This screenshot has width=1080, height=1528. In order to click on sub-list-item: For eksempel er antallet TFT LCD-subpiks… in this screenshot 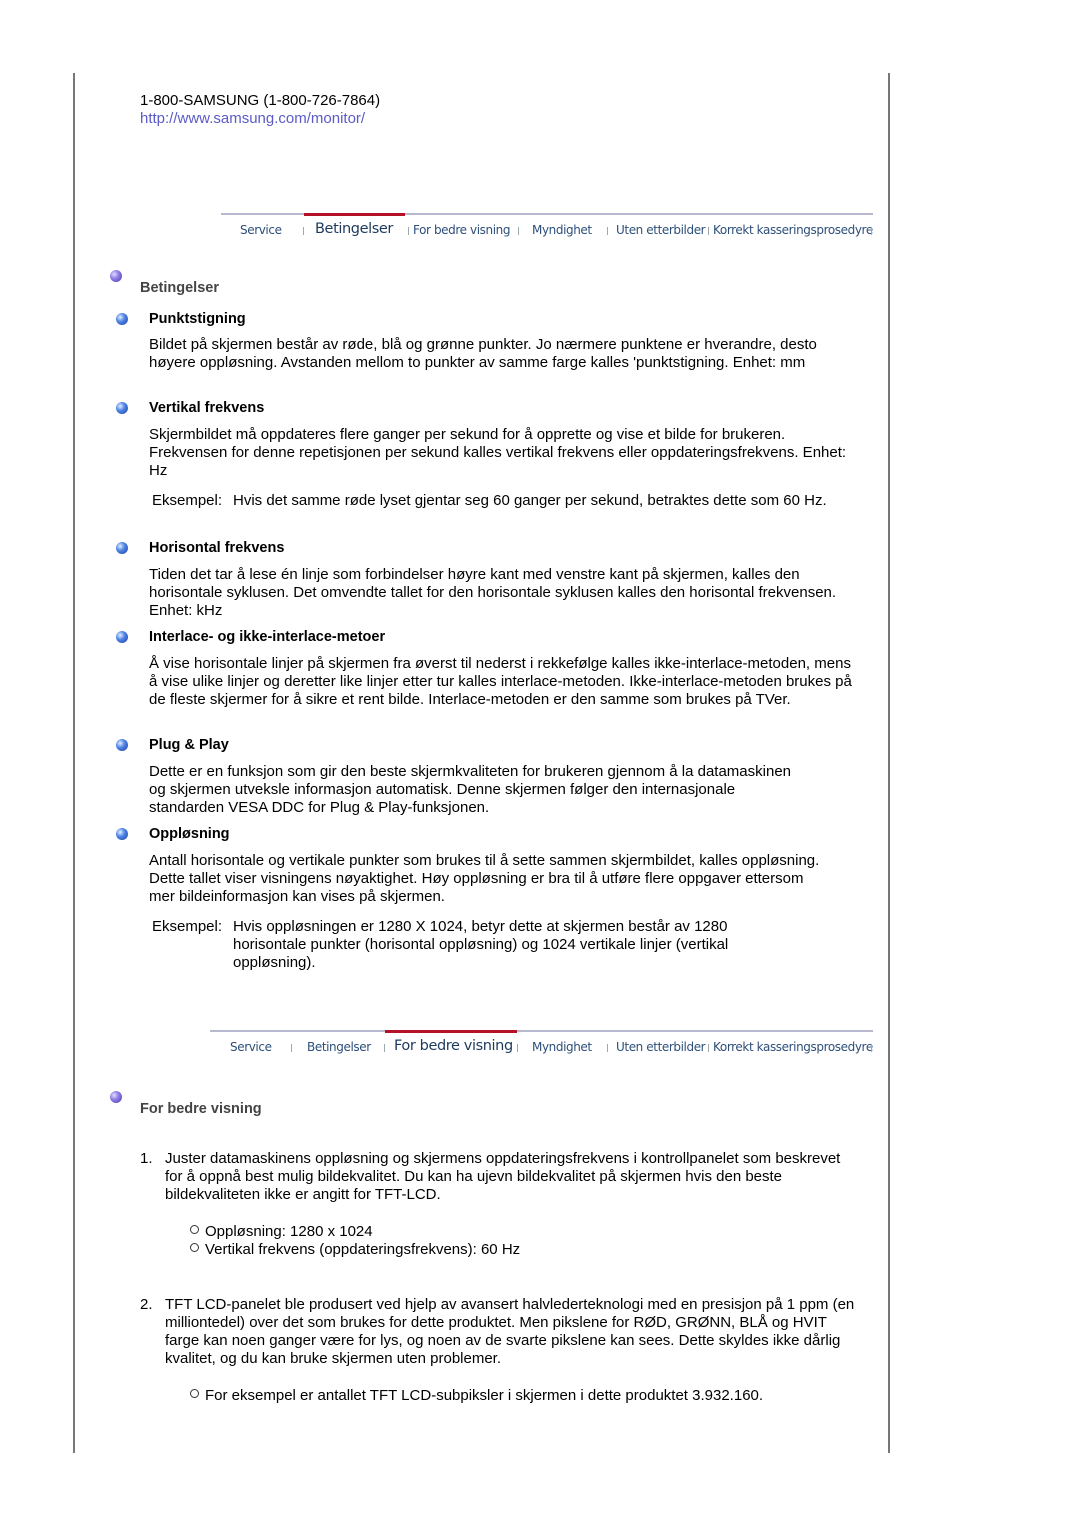, I will do `click(476, 1396)`.